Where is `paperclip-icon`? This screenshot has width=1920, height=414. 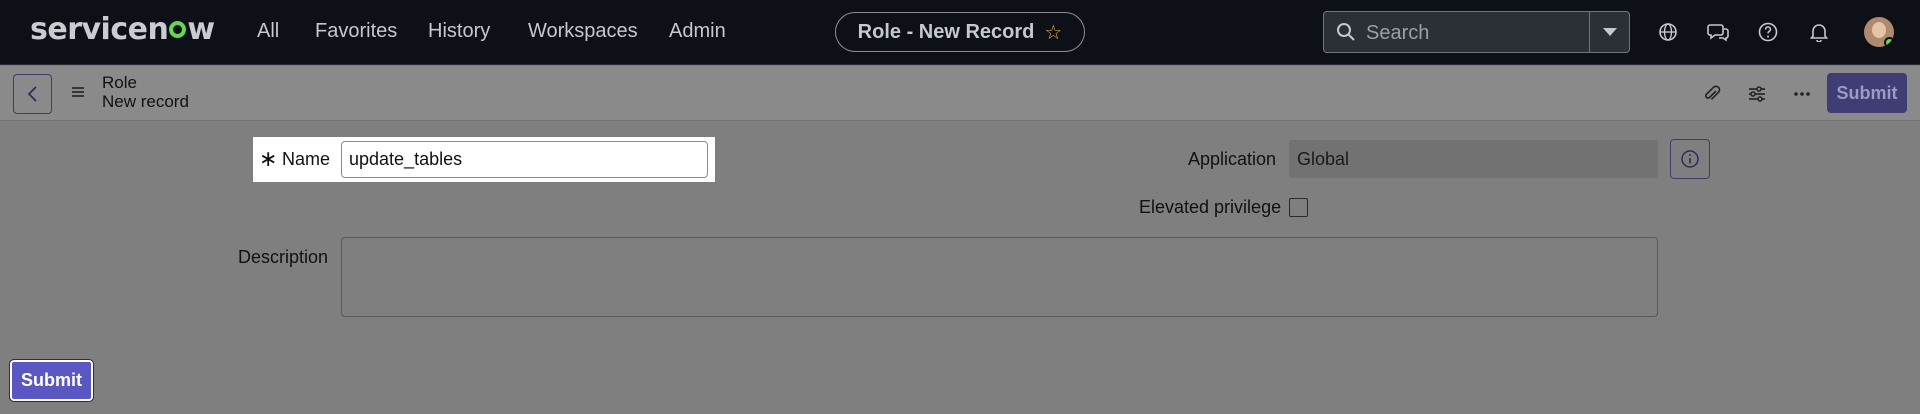
paperclip-icon is located at coordinates (1712, 94).